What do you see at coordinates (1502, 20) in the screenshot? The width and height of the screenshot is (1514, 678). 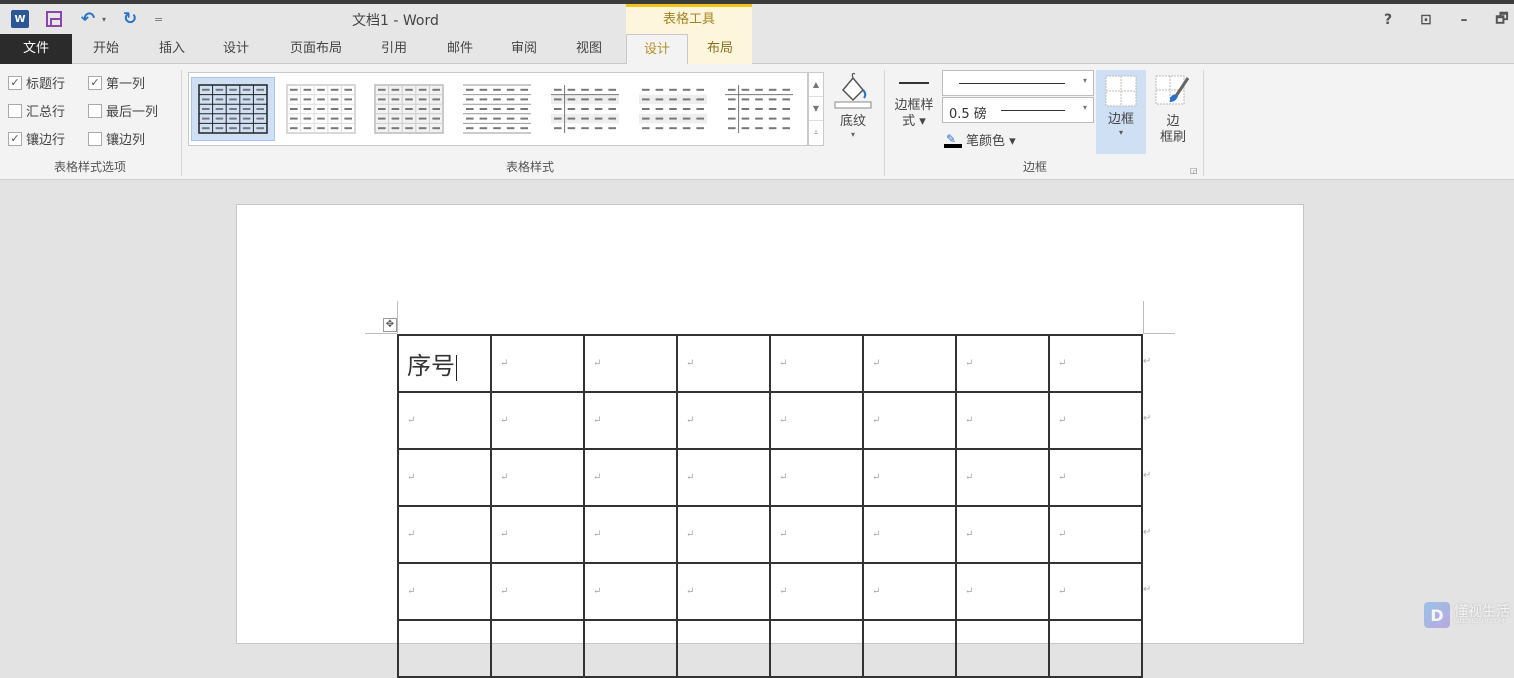 I see `restore-icon: 🗗` at bounding box center [1502, 20].